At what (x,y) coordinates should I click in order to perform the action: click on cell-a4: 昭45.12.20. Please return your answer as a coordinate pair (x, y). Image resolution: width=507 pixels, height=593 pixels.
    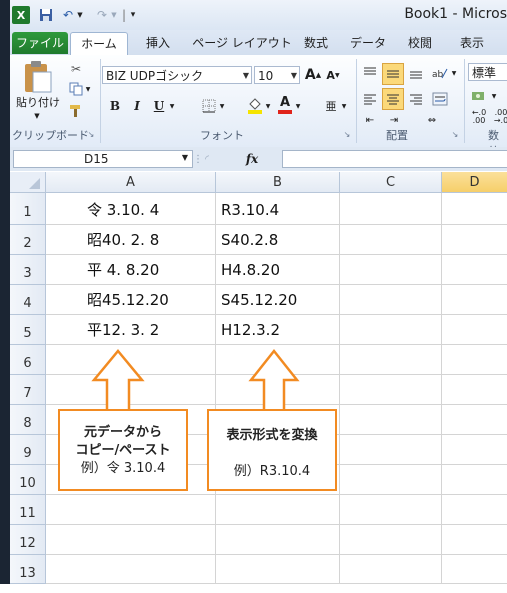
    Looking at the image, I should click on (131, 300).